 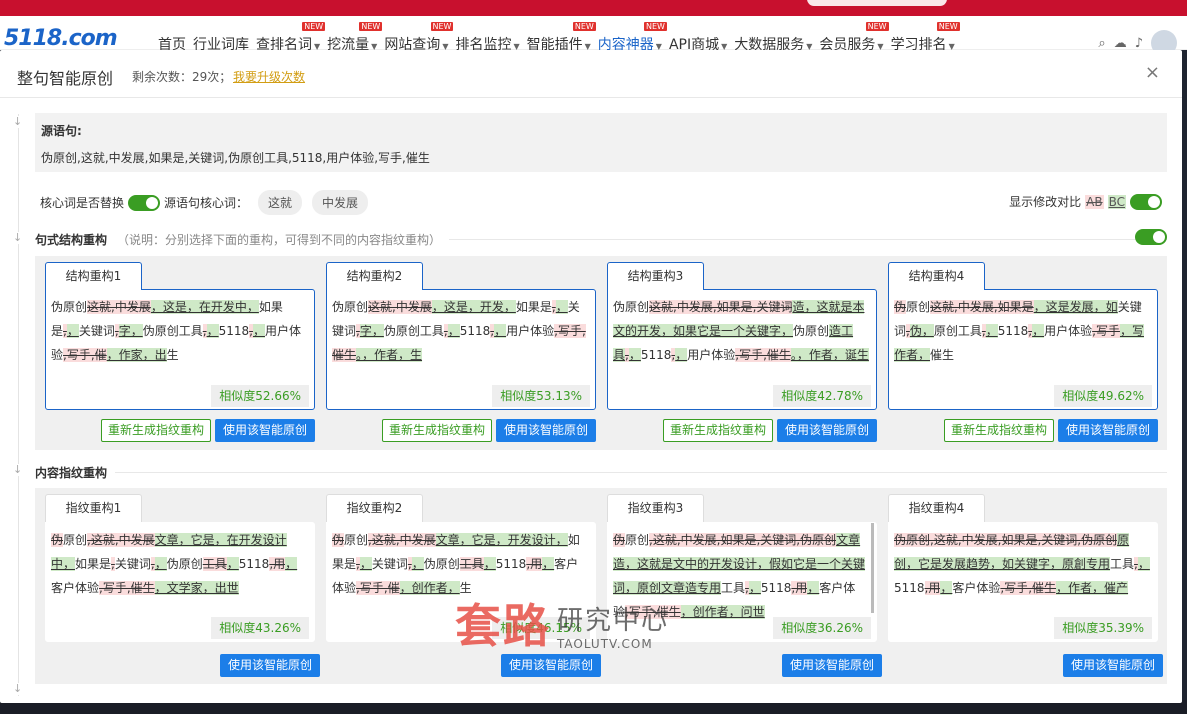 I want to click on kept-text: 工具, so click(x=1122, y=564).